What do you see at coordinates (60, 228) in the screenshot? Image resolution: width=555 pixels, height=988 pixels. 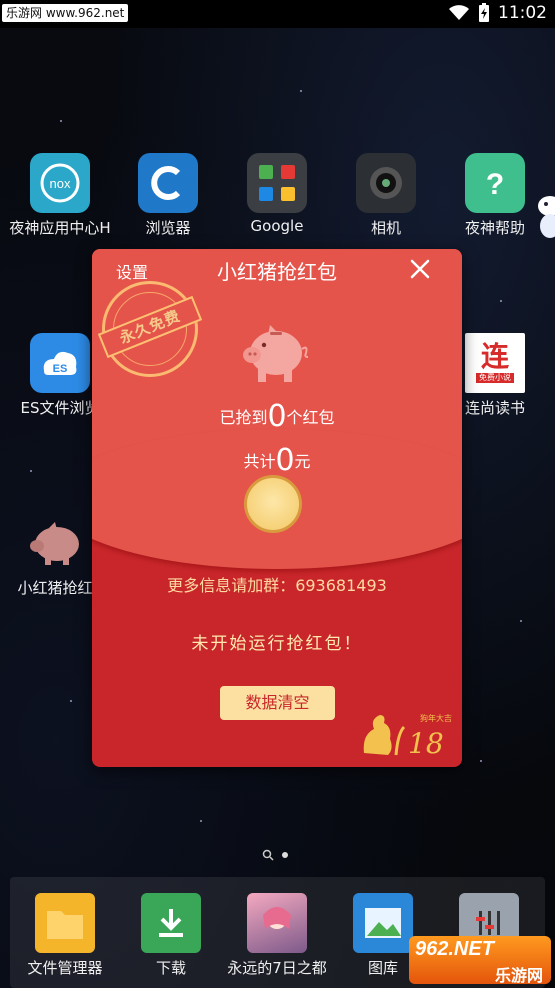 I see `app-label: 夜神应用中心H` at bounding box center [60, 228].